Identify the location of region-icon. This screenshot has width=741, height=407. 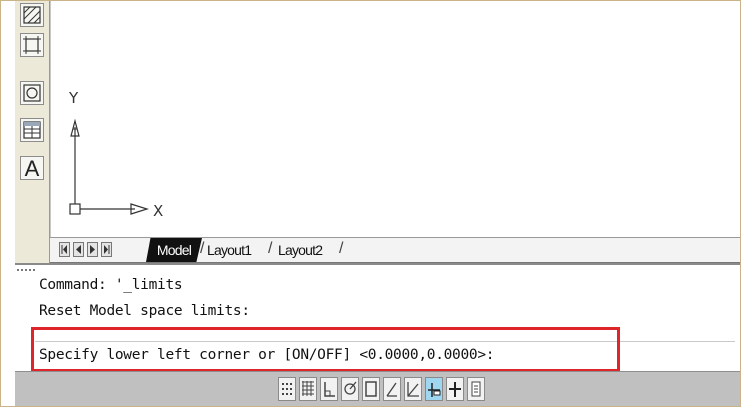
(32, 93).